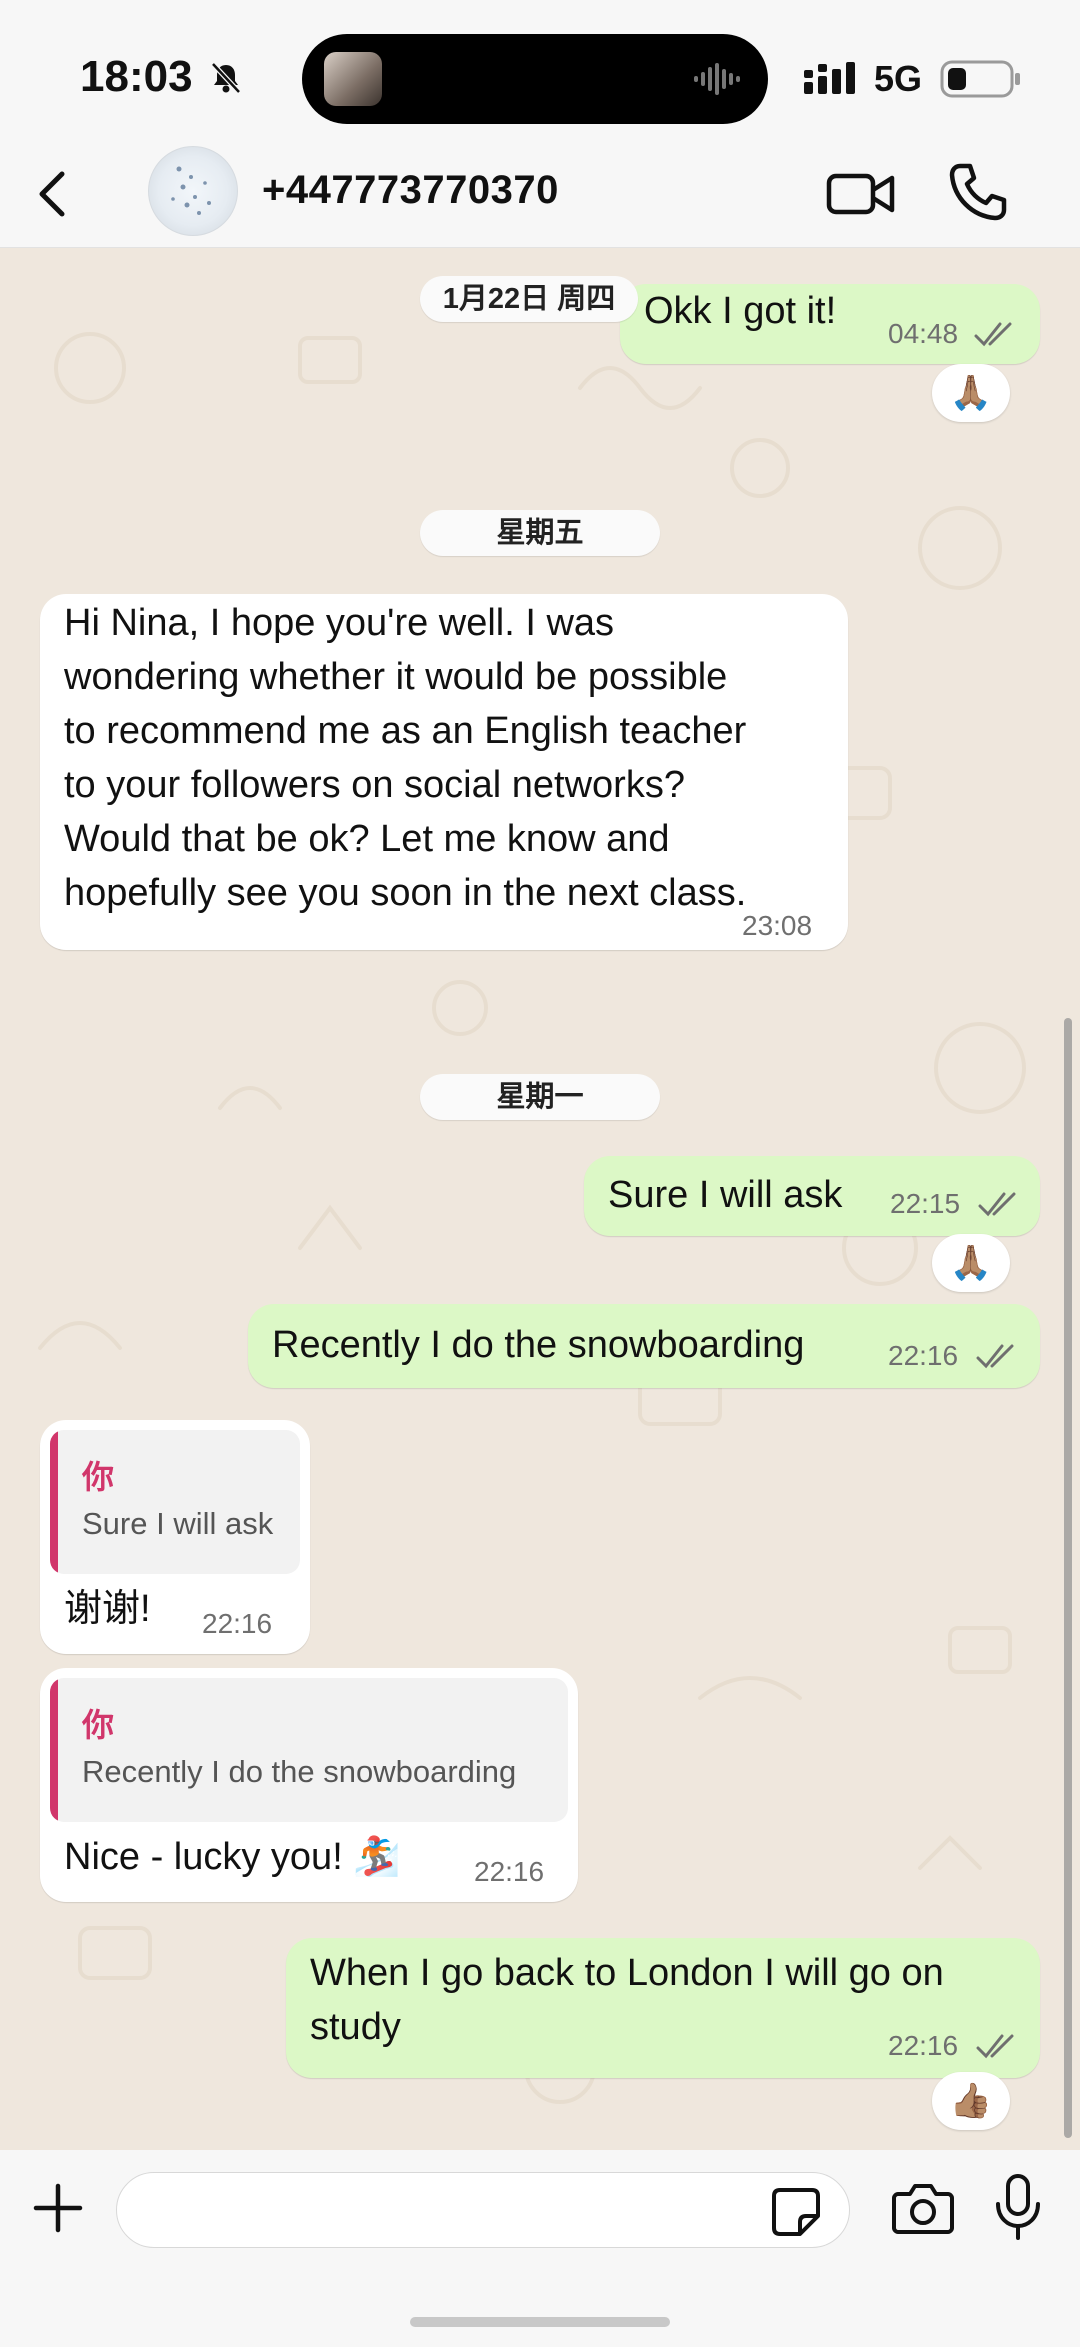 The height and width of the screenshot is (2347, 1080). Describe the element at coordinates (175, 1502) in the screenshot. I see `reply-quote: 你 Sure I will ask` at that location.